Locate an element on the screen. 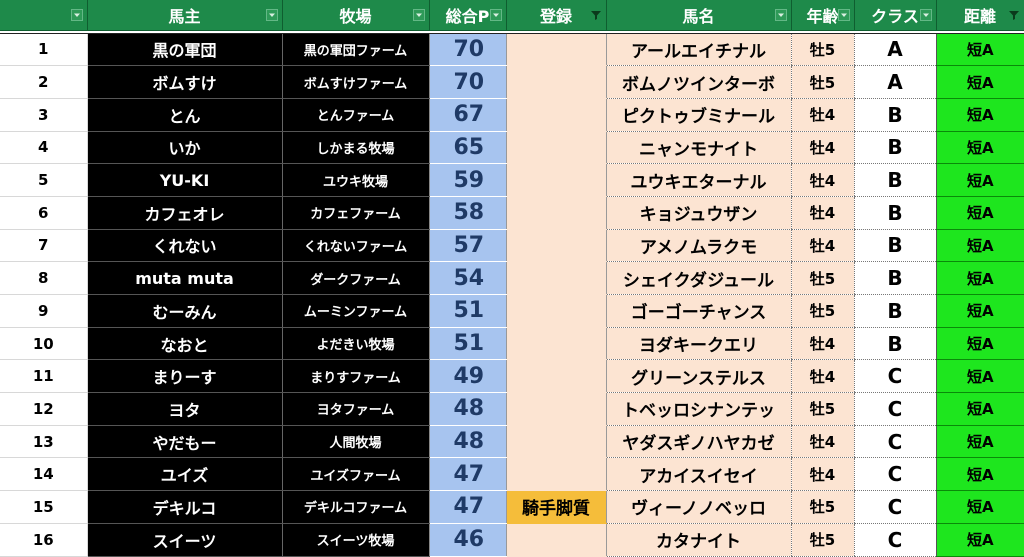 The height and width of the screenshot is (557, 1024). header-owner: 馬主 is located at coordinates (185, 15).